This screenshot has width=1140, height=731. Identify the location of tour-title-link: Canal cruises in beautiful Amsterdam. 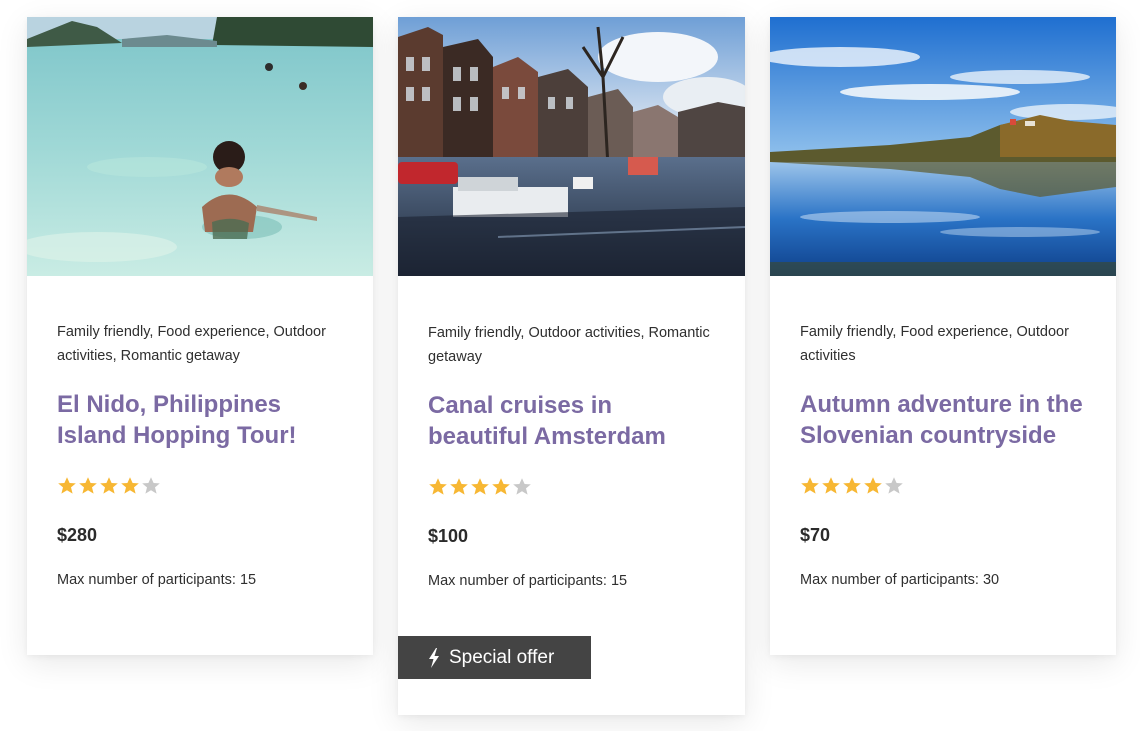
(571, 421).